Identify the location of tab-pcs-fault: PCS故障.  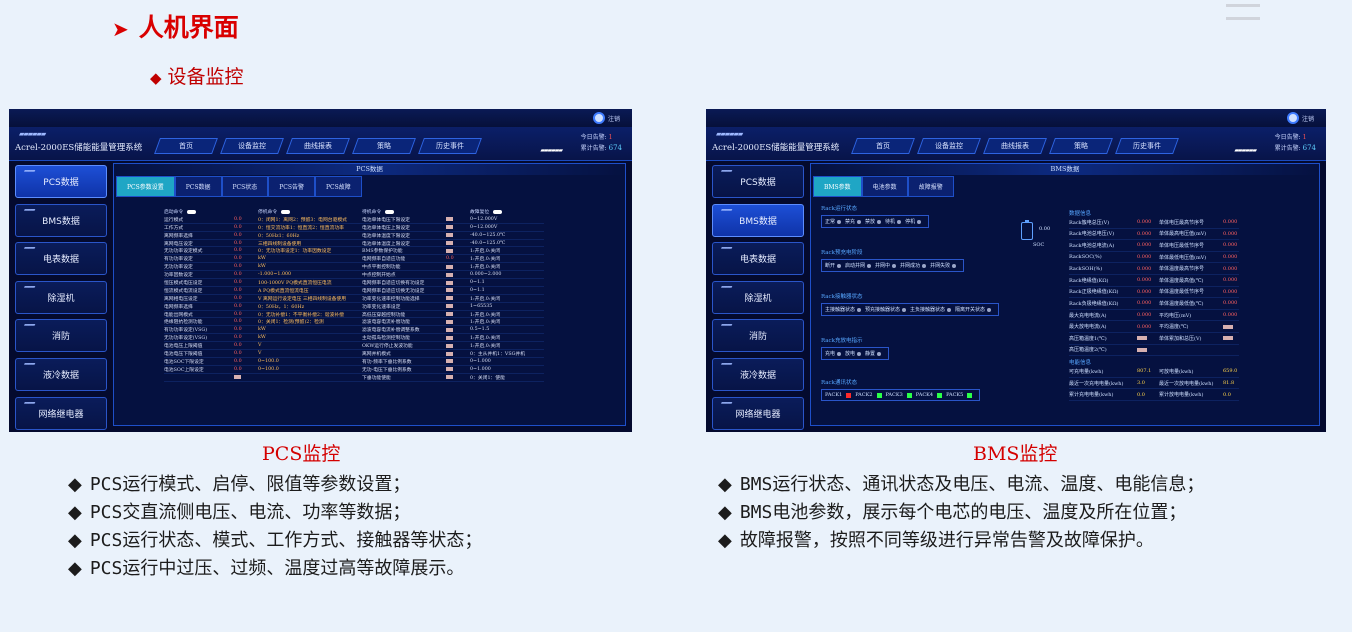
(338, 186).